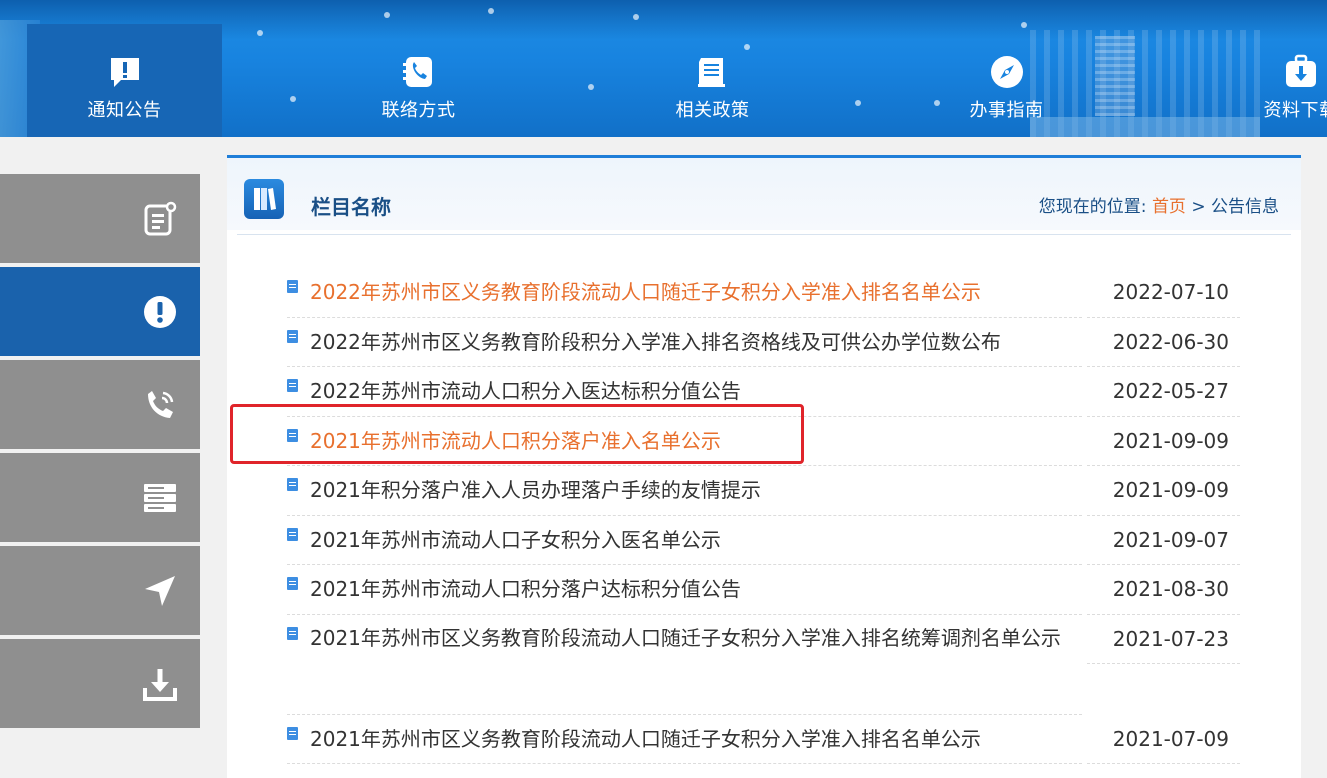  What do you see at coordinates (1265, 80) in the screenshot?
I see `nav-item-downloads: 资料下载` at bounding box center [1265, 80].